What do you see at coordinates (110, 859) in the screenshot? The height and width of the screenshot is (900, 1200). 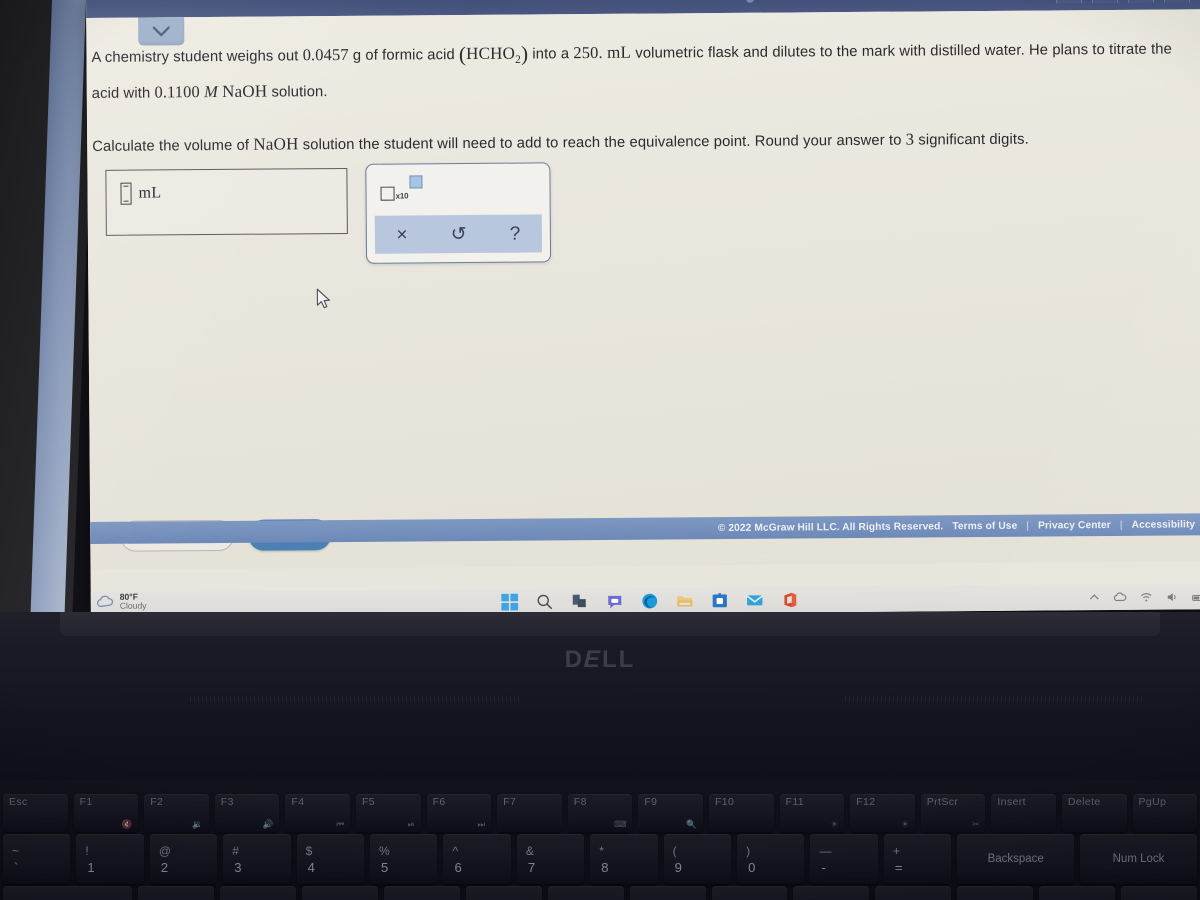 I see `key-1: ! 1` at bounding box center [110, 859].